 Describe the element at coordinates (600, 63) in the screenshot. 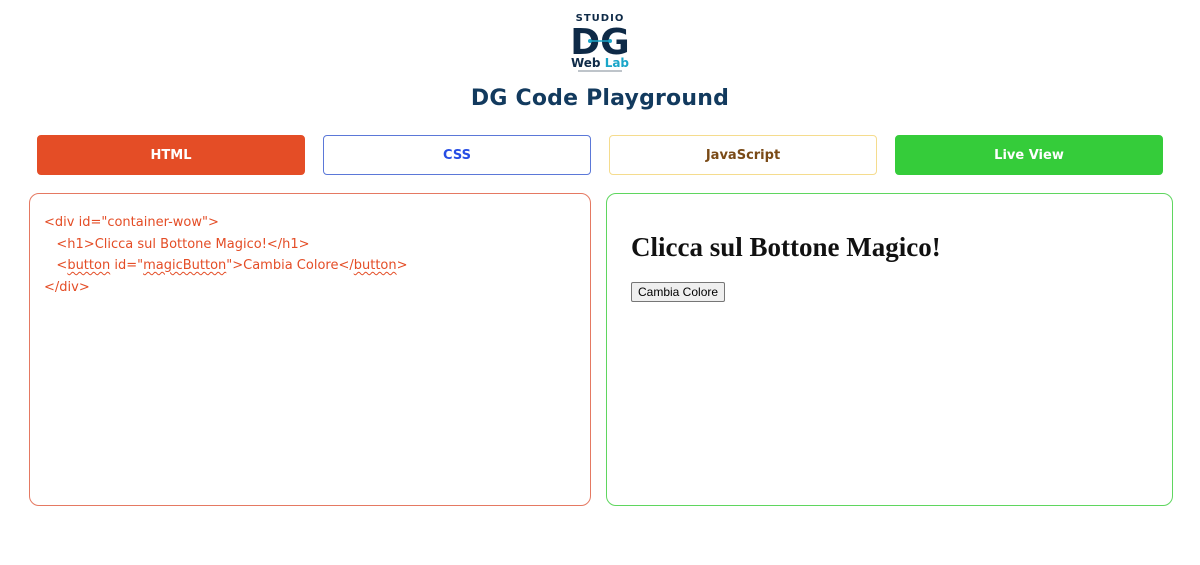

I see `svg-text: Web Lab` at that location.